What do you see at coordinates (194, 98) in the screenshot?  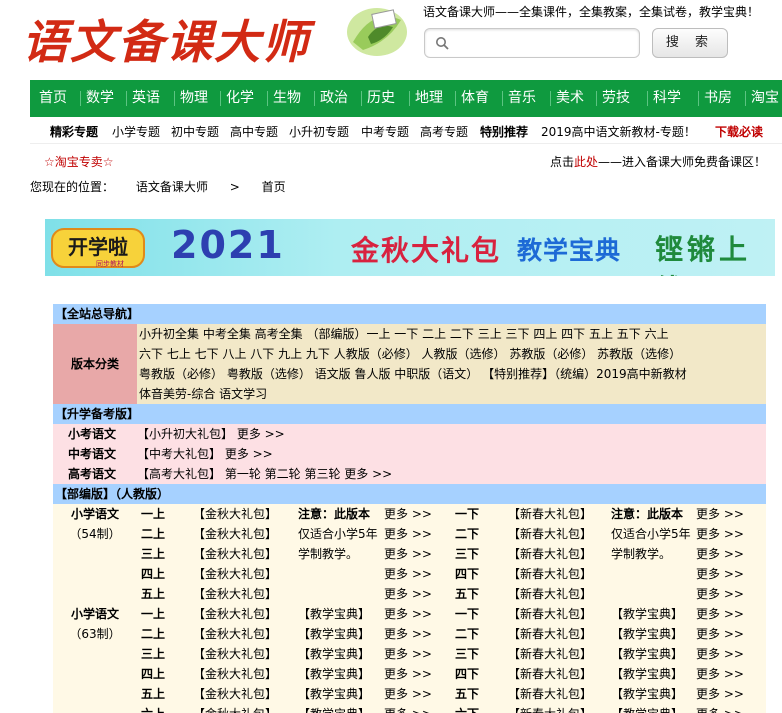 I see `nav-item: 物理` at bounding box center [194, 98].